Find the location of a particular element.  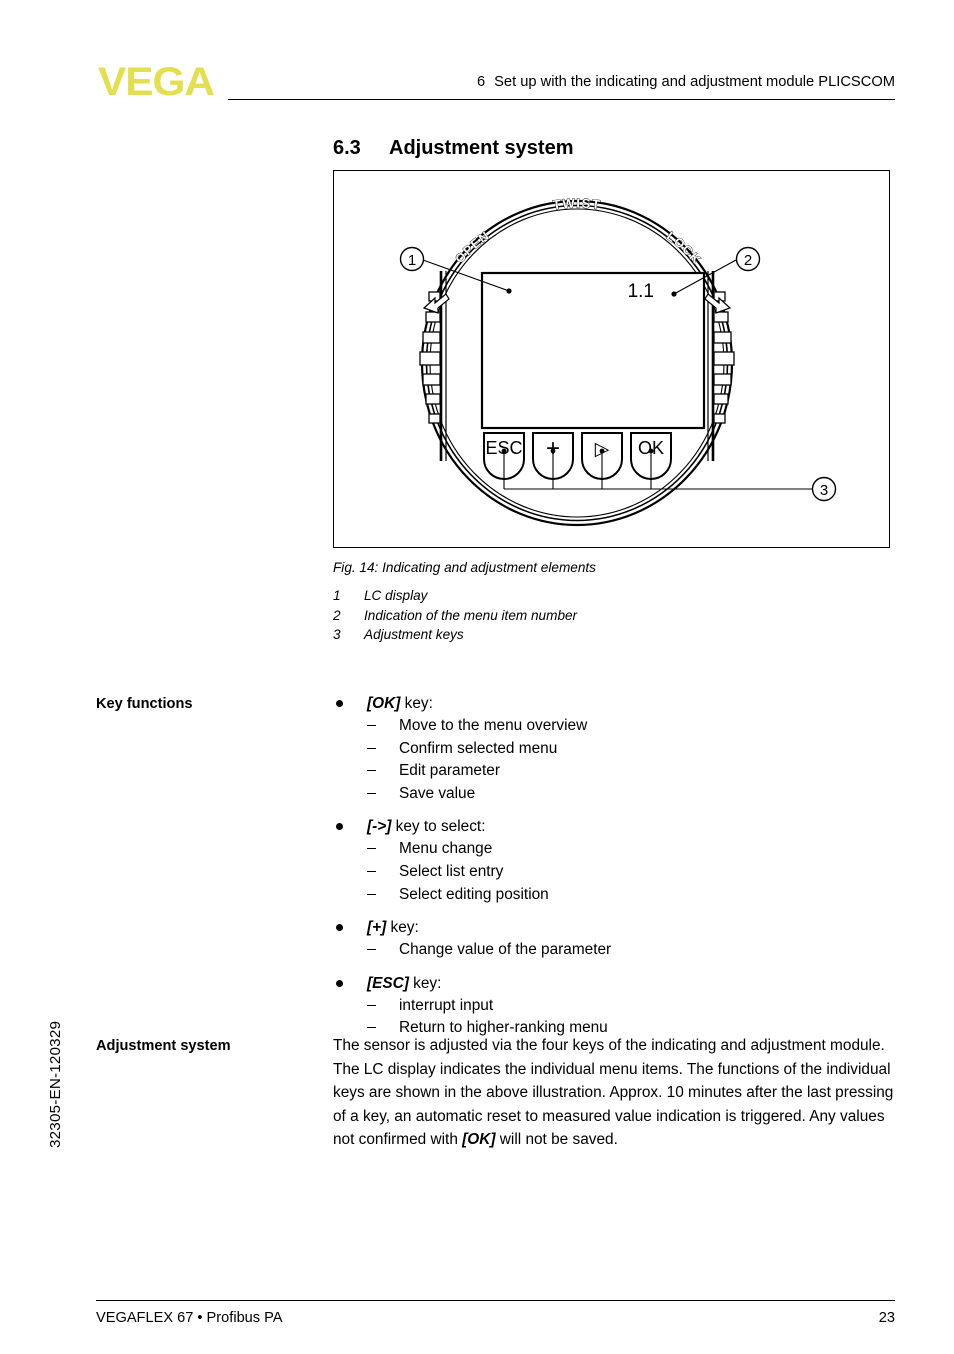

legend-item: 2 Indication of the menu item number is located at coordinates (455, 616).